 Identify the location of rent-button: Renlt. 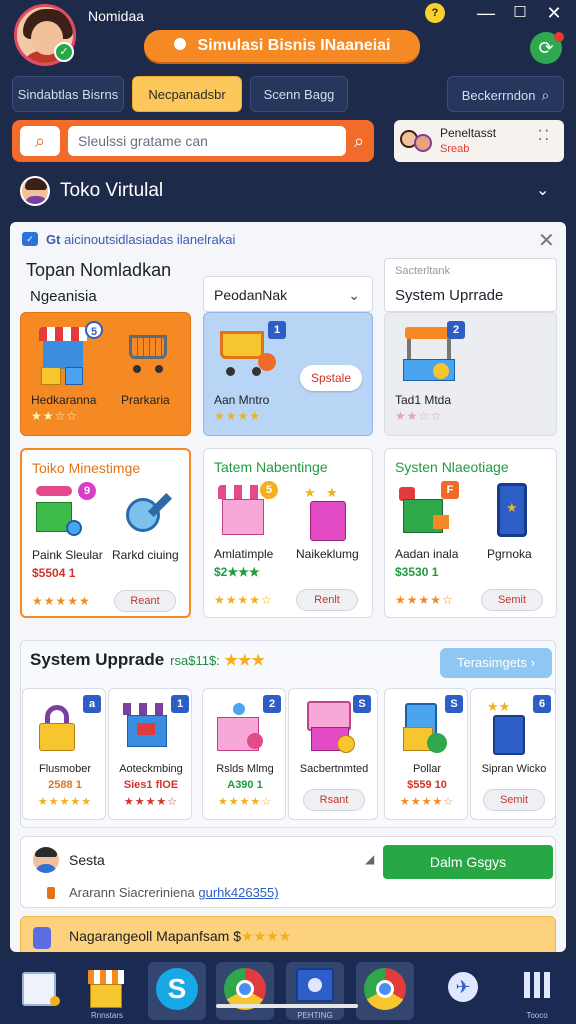
(327, 600).